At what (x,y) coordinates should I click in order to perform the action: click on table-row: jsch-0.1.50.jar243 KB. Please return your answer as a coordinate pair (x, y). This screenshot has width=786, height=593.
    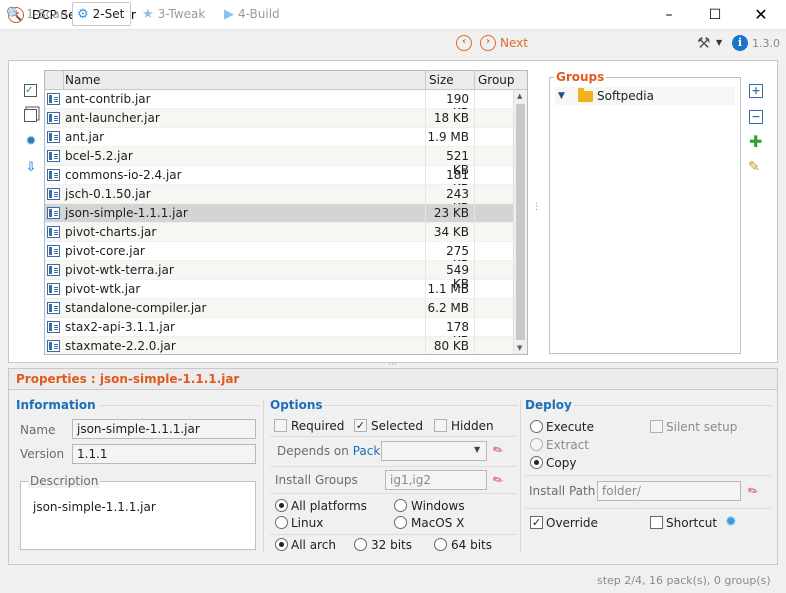
    Looking at the image, I should click on (286, 200).